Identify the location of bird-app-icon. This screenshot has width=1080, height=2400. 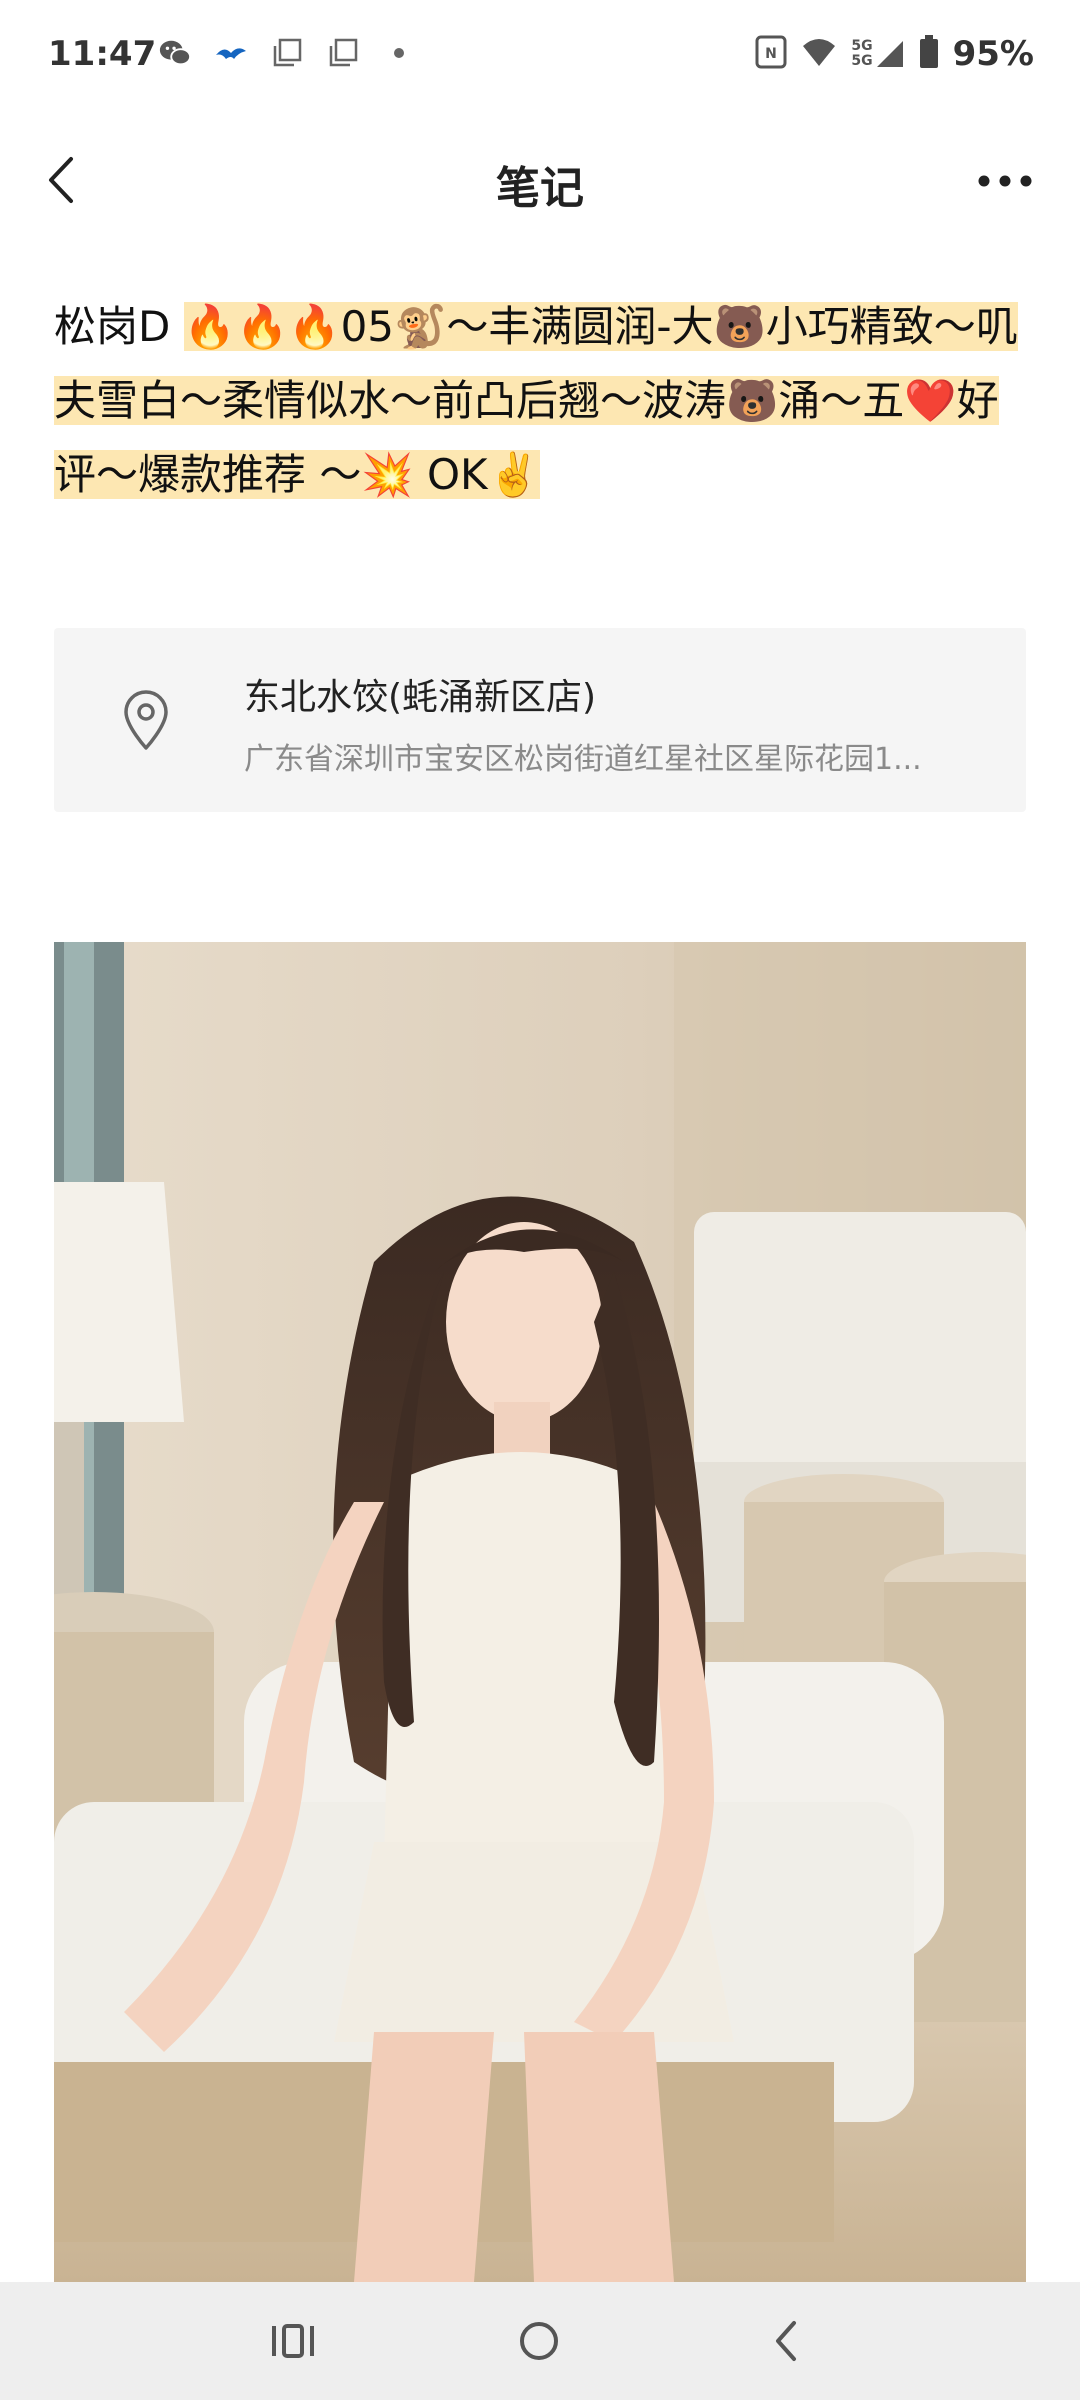
(231, 53).